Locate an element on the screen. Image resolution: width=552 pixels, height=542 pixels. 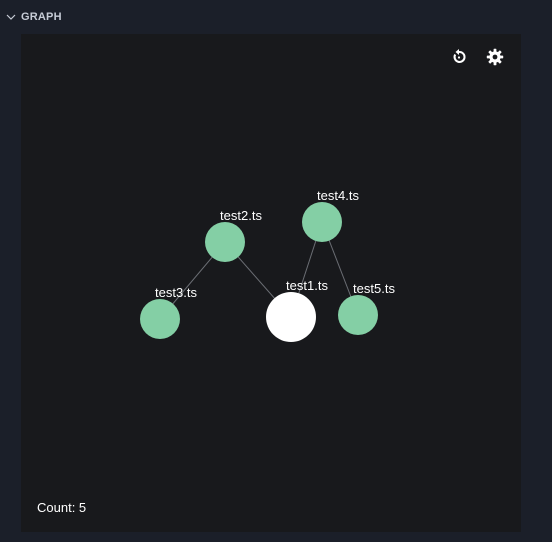
graph-node: test2.ts is located at coordinates (233, 235).